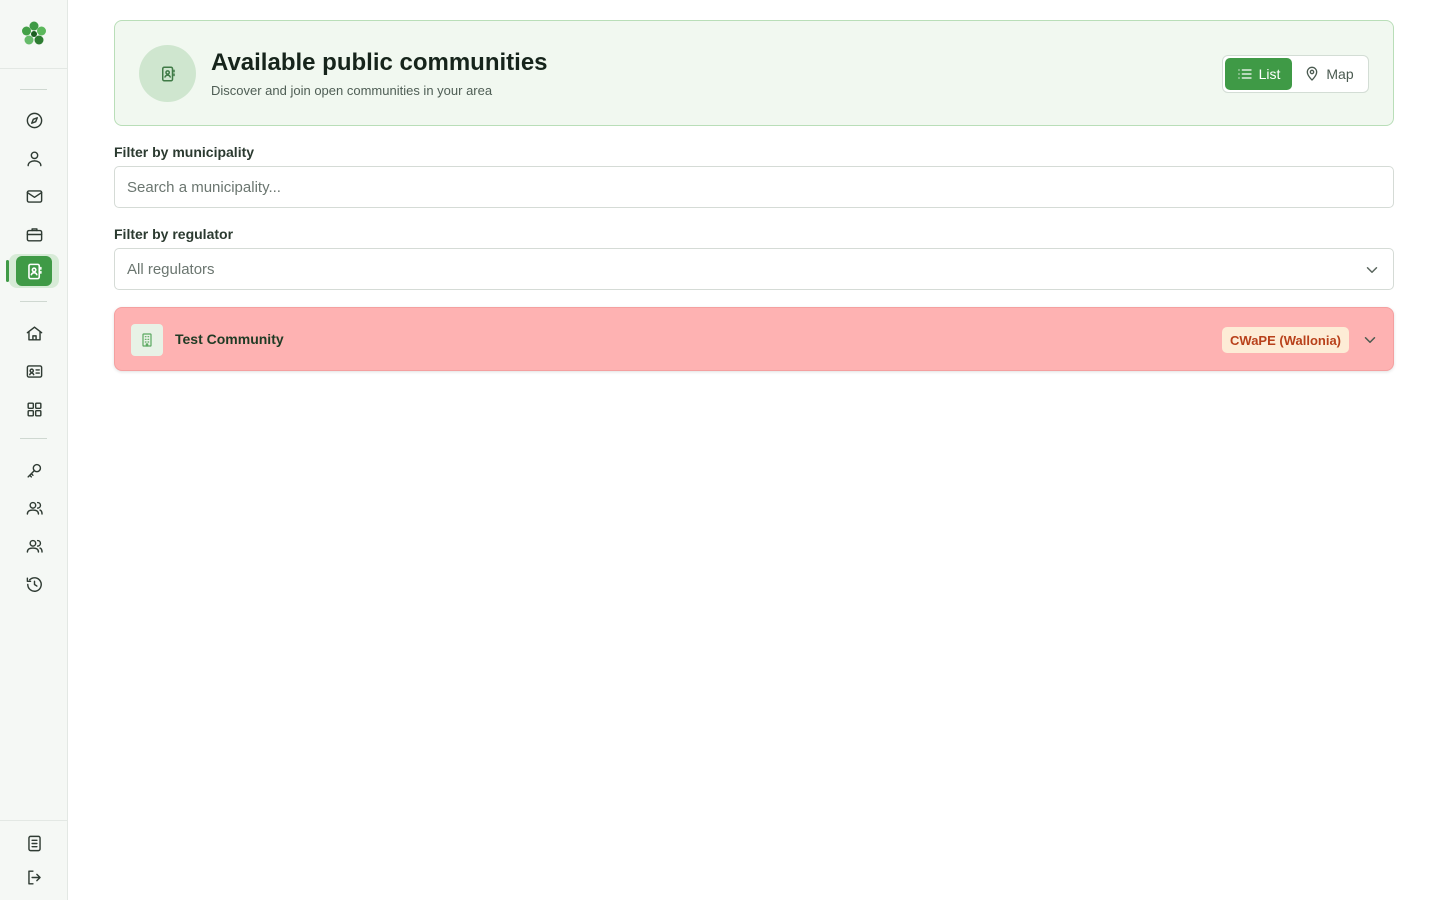 This screenshot has width=1440, height=900. What do you see at coordinates (379, 62) in the screenshot?
I see `page-title: Available public communities` at bounding box center [379, 62].